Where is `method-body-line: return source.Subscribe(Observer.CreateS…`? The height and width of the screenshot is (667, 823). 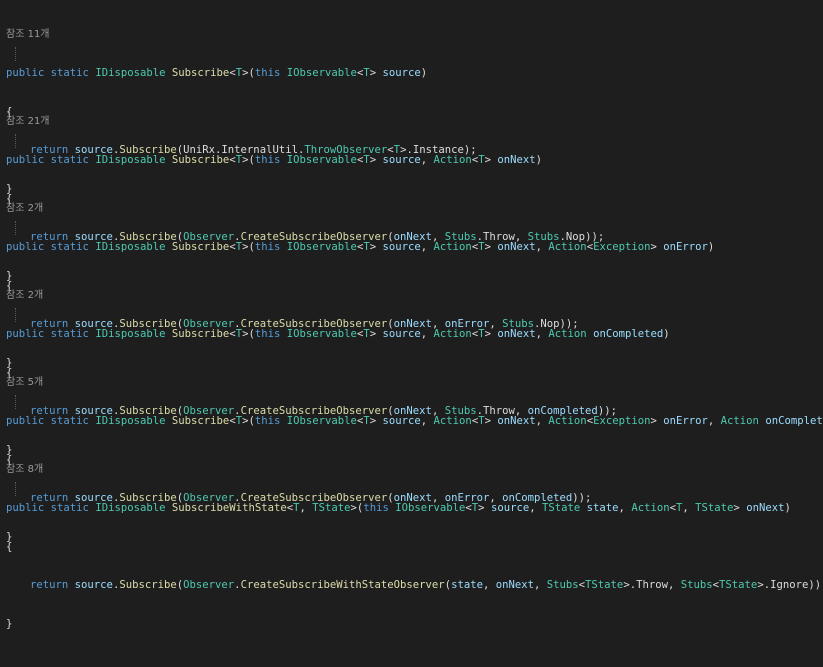
method-body-line: return source.Subscribe(Observer.CreateS… is located at coordinates (414, 585).